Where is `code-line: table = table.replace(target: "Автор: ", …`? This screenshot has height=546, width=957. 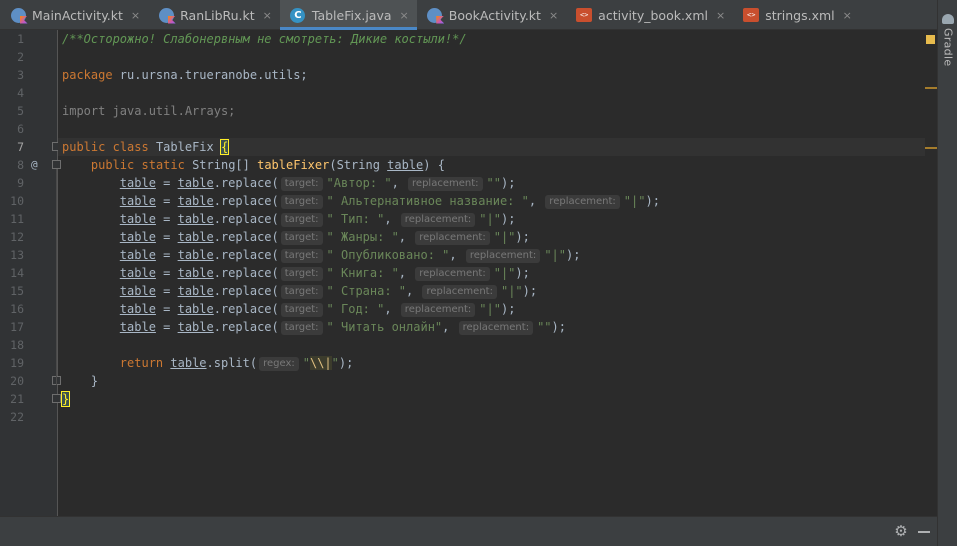
code-line: table = table.replace(target: "Автор: ", … is located at coordinates (491, 183).